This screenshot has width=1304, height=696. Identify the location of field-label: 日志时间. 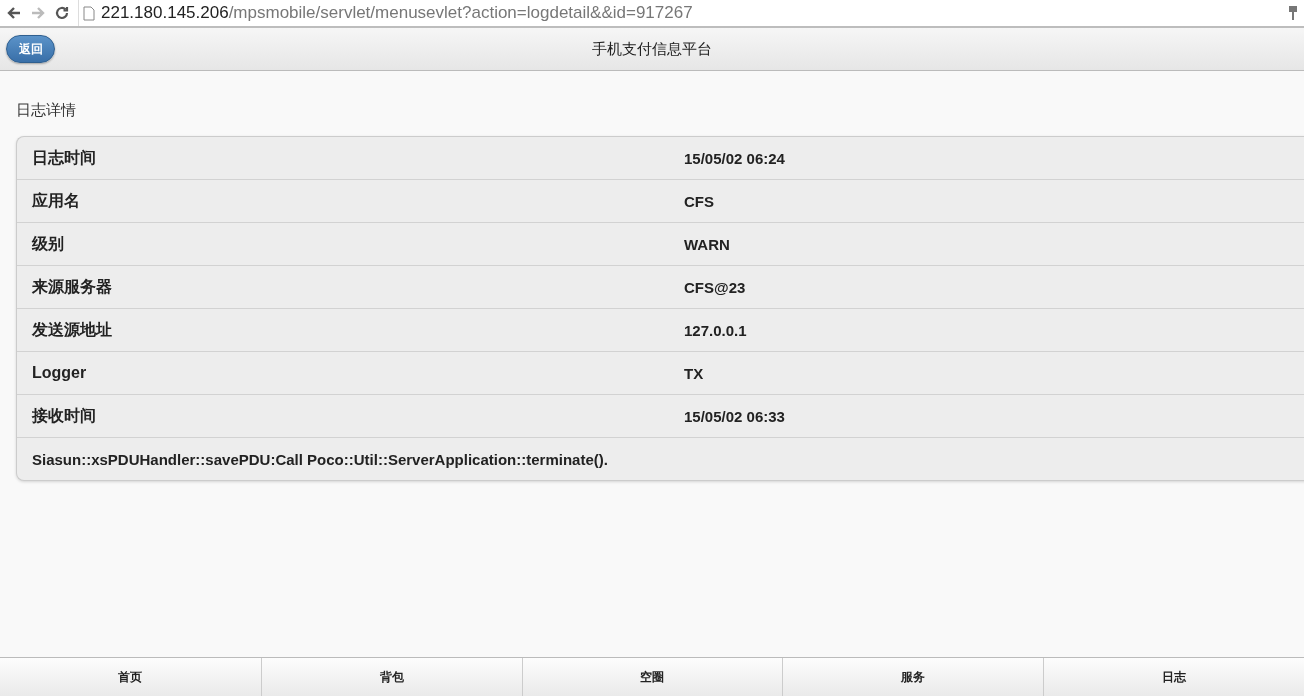
(64, 157).